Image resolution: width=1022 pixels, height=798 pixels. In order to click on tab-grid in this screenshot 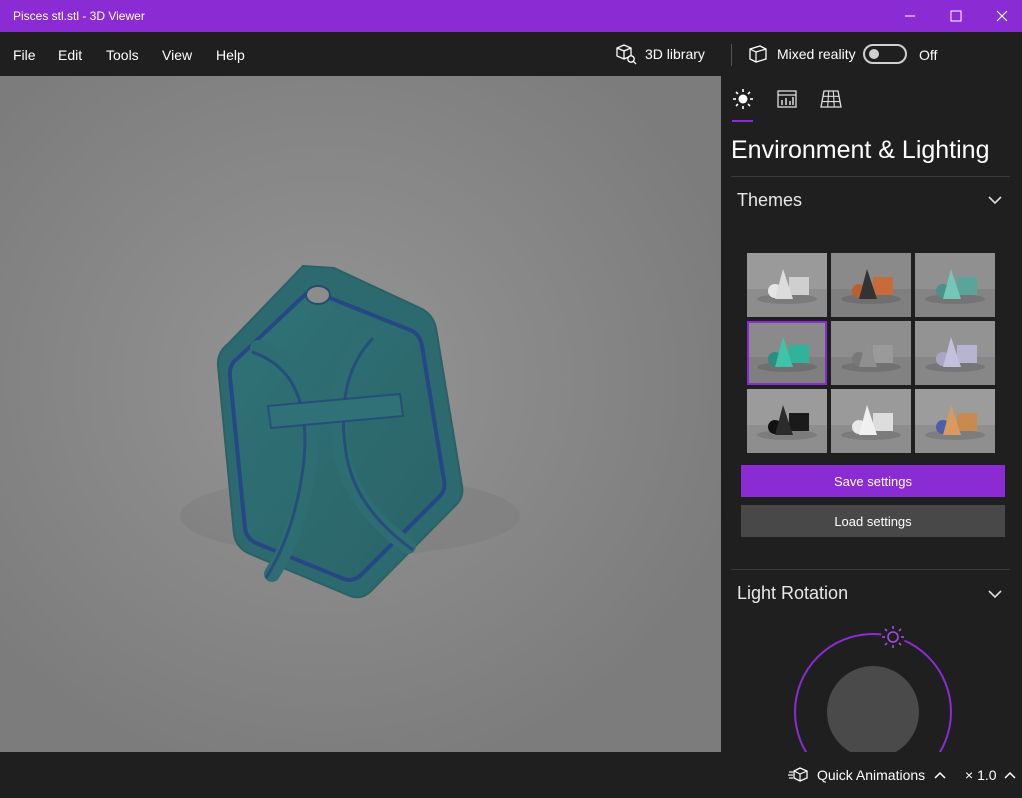, I will do `click(831, 99)`.